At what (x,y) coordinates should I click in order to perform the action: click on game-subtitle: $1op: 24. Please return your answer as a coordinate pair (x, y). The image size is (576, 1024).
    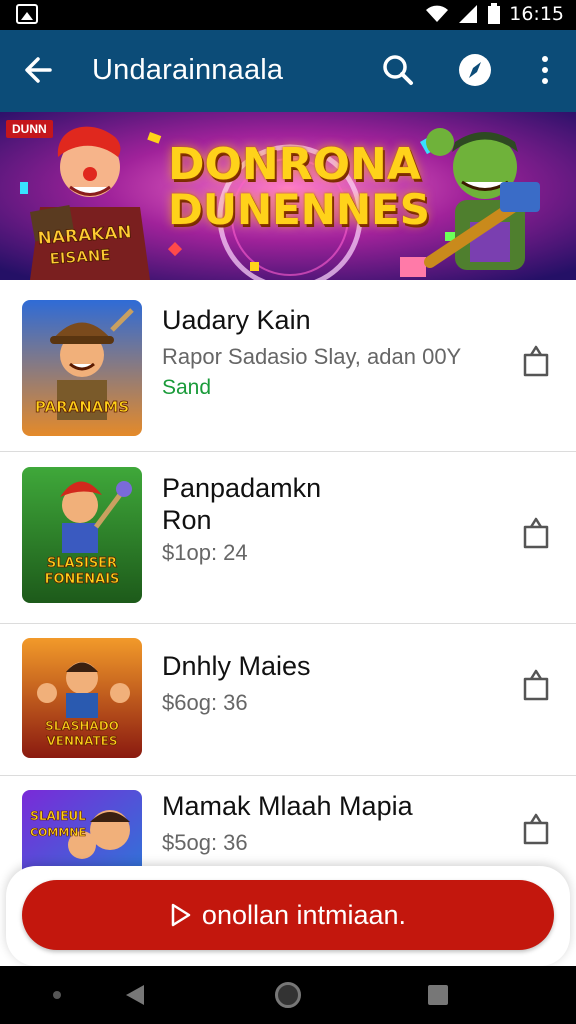
    Looking at the image, I should click on (205, 552).